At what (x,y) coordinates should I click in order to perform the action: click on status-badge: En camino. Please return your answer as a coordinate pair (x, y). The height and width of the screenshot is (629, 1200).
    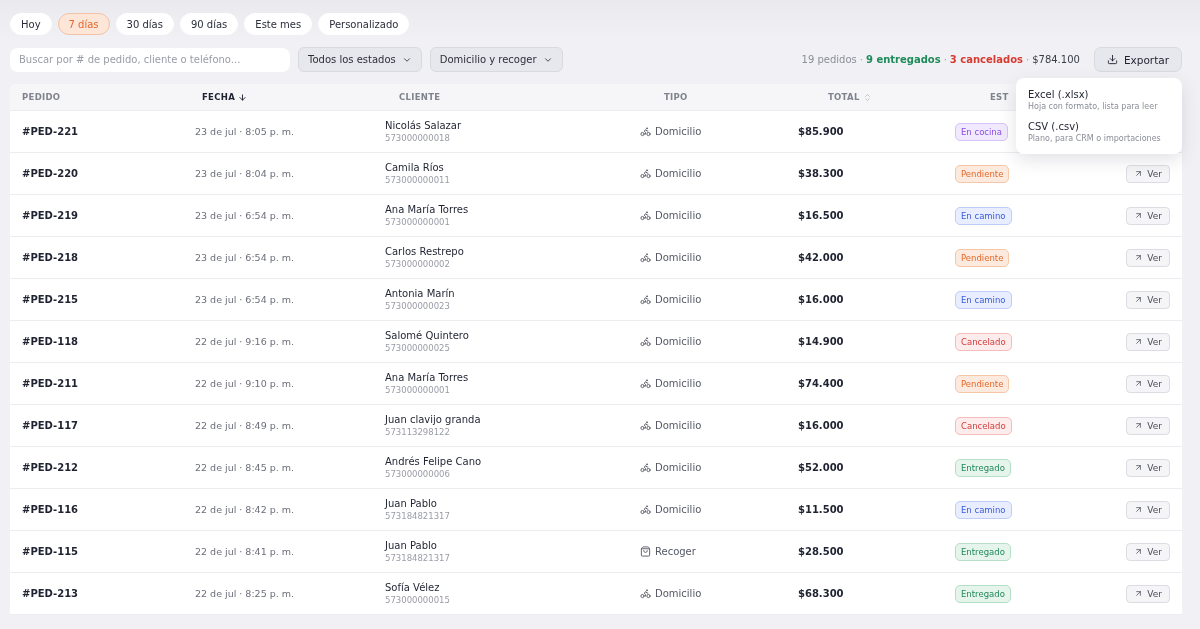
    Looking at the image, I should click on (983, 509).